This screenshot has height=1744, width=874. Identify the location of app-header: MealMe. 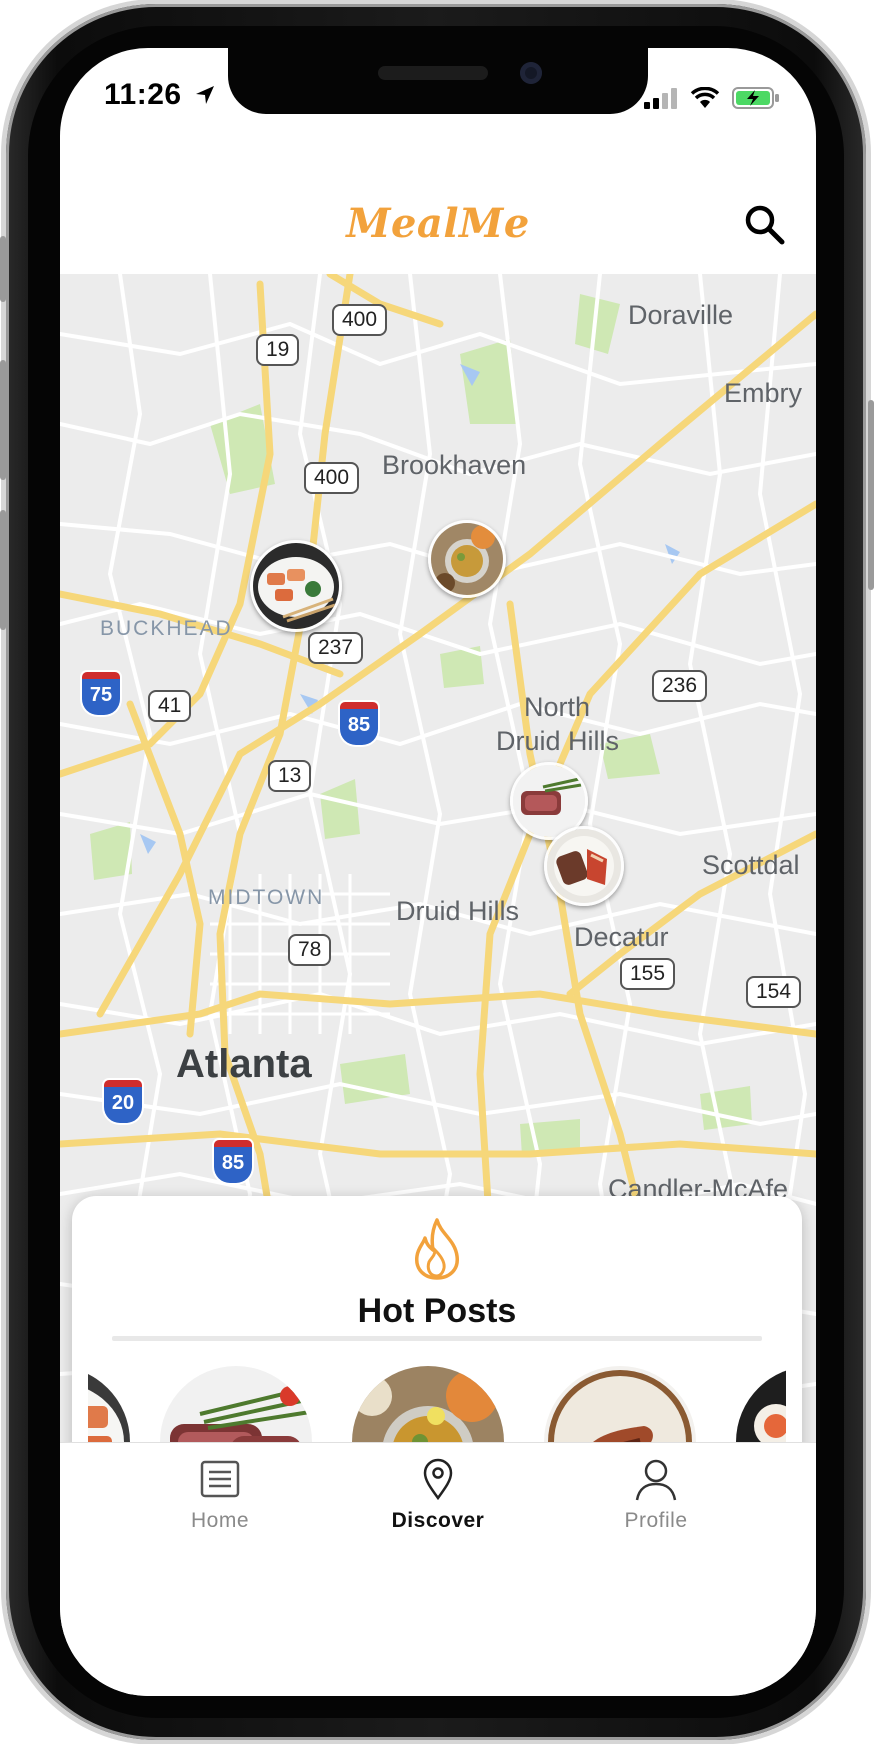
(438, 209).